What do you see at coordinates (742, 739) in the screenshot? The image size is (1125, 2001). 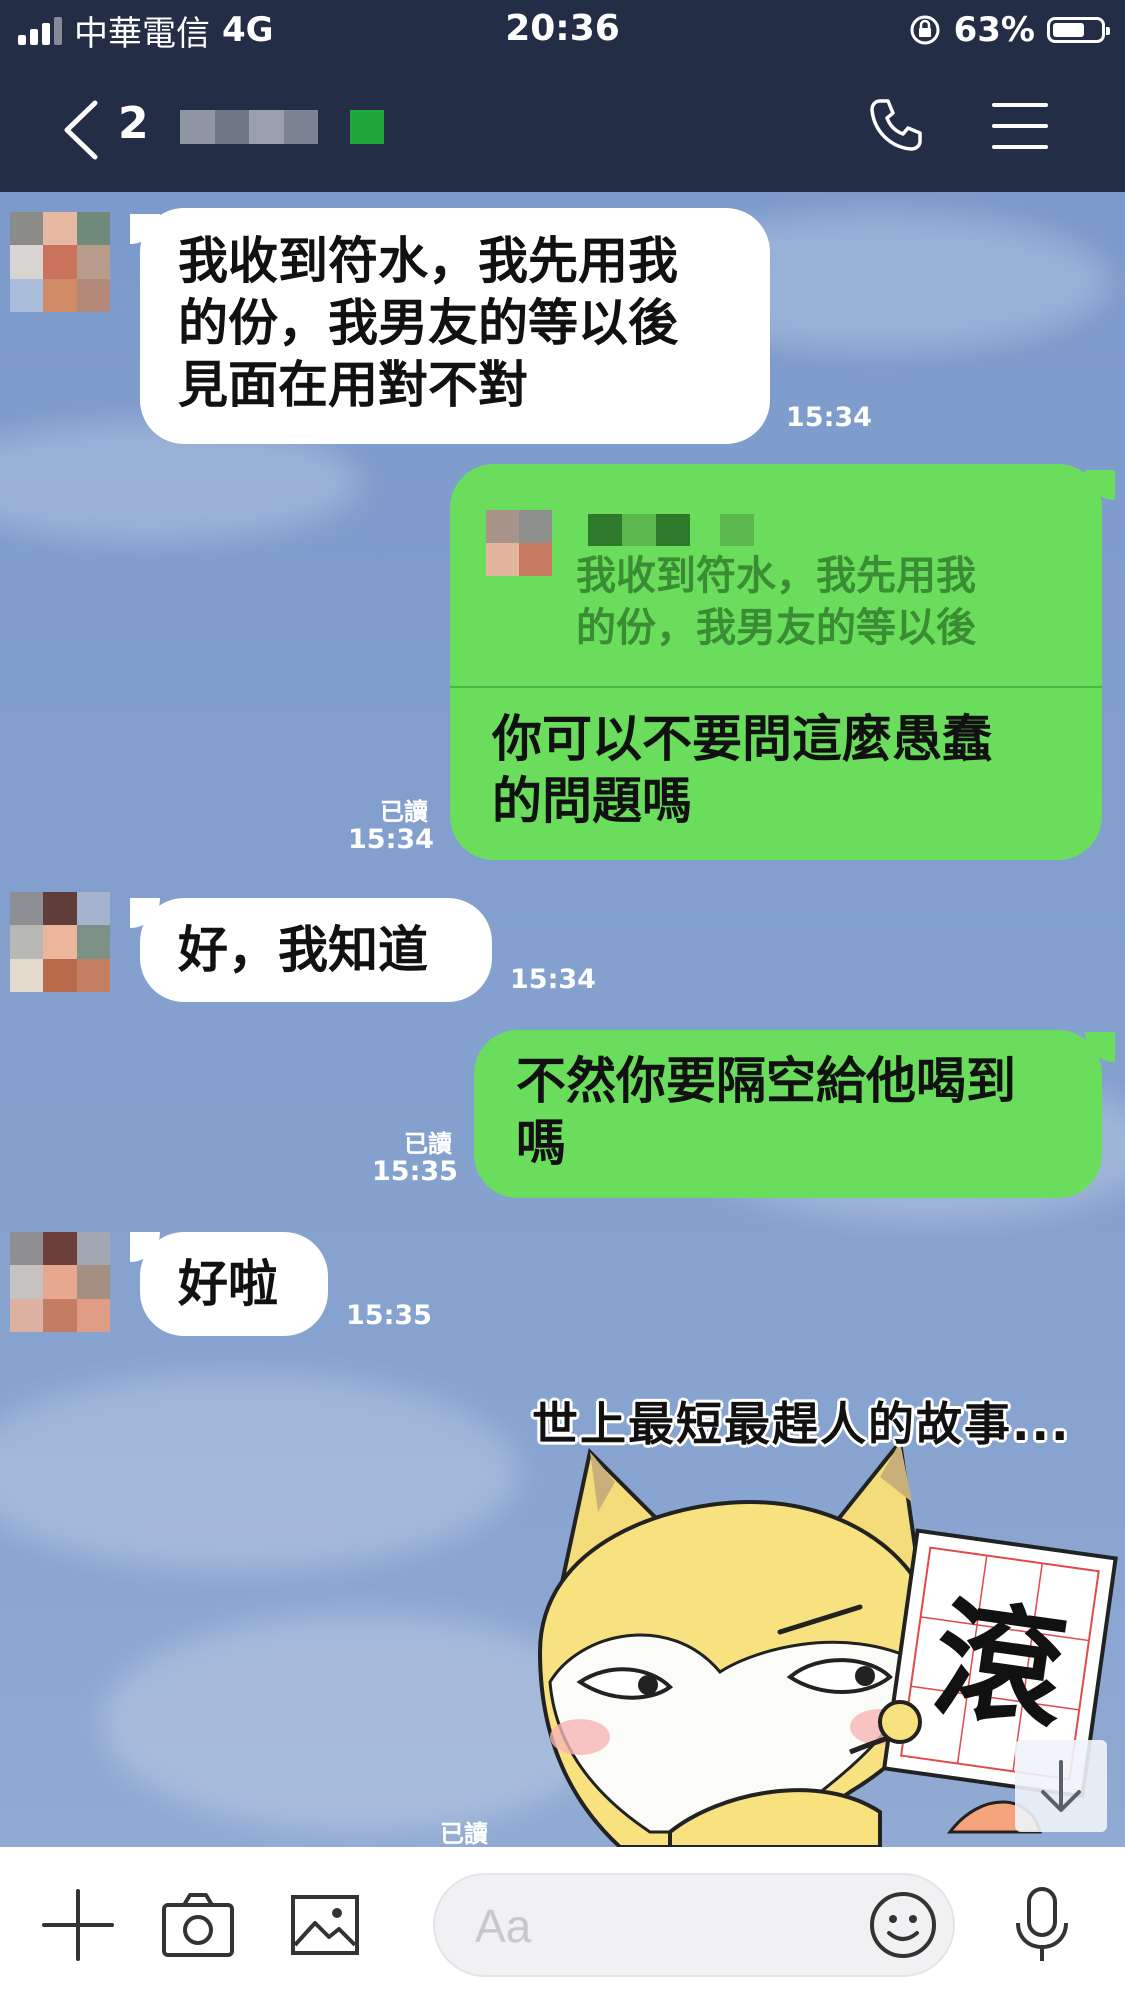 I see `message-text-line: 你可以不要問這麼愚蠢` at bounding box center [742, 739].